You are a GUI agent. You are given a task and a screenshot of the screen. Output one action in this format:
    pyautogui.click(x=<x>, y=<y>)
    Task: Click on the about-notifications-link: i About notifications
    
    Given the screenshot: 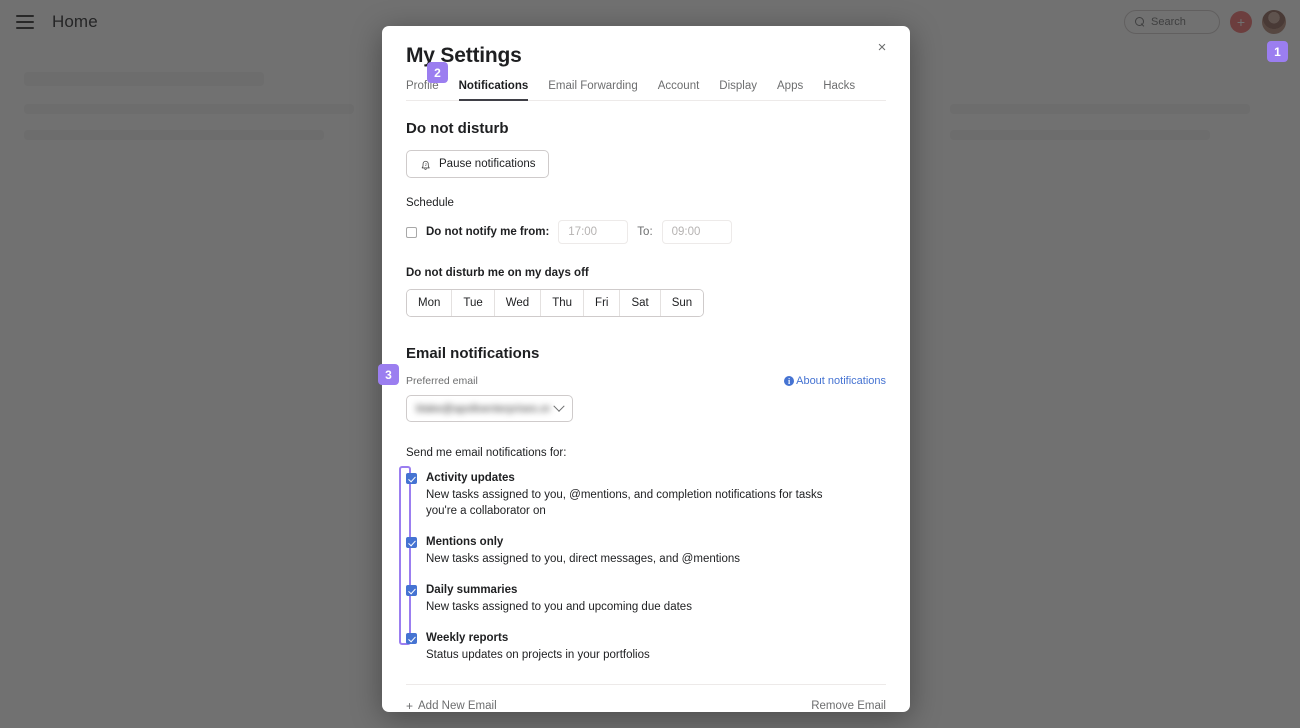 What is the action you would take?
    pyautogui.click(x=835, y=381)
    